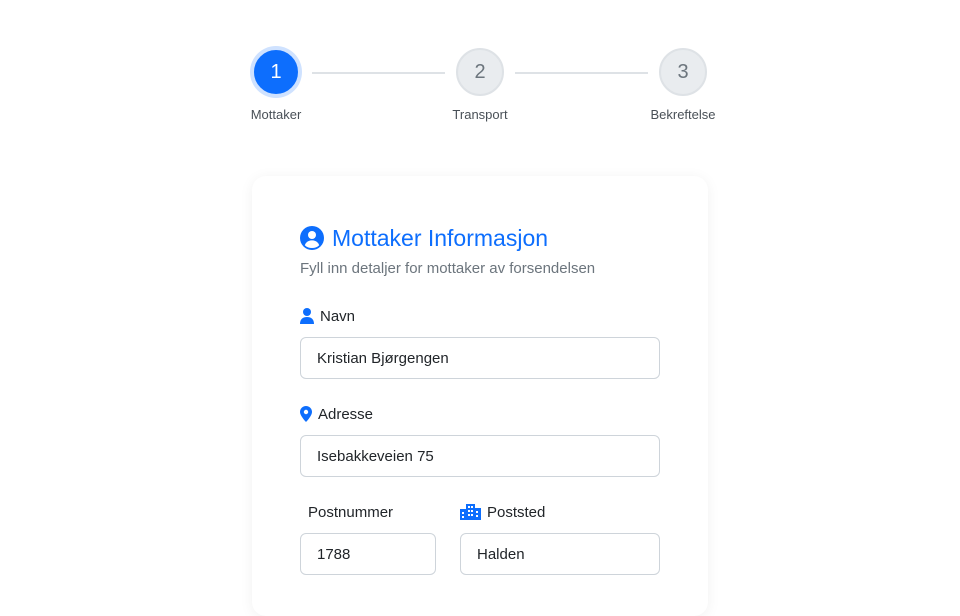 The width and height of the screenshot is (960, 616). Describe the element at coordinates (683, 114) in the screenshot. I see `step-label: Bekreftelse` at that location.